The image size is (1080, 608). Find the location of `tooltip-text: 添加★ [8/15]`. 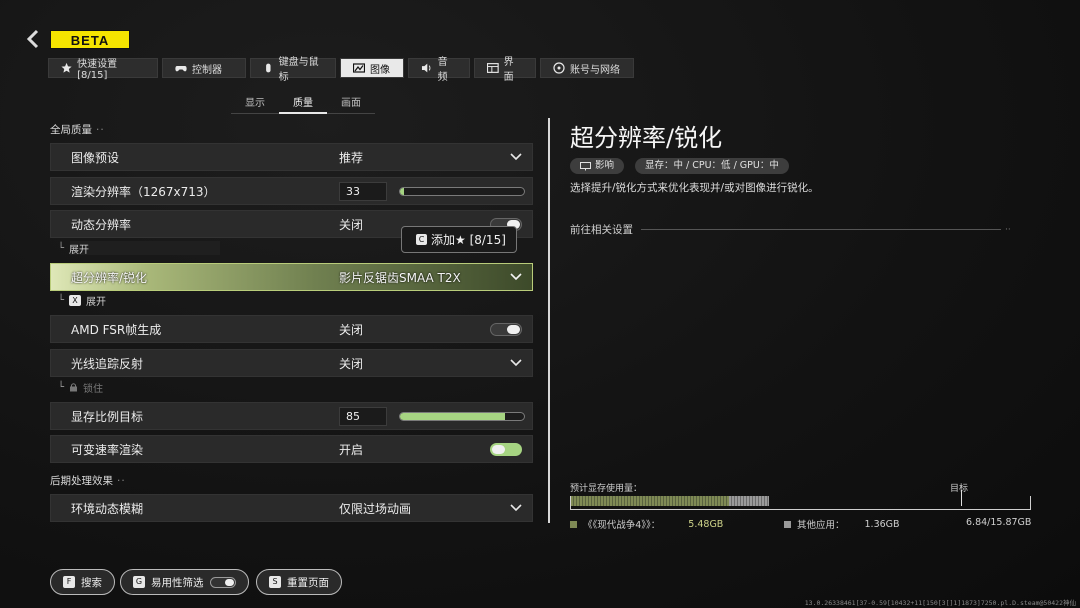

tooltip-text: 添加★ [8/15] is located at coordinates (468, 240).